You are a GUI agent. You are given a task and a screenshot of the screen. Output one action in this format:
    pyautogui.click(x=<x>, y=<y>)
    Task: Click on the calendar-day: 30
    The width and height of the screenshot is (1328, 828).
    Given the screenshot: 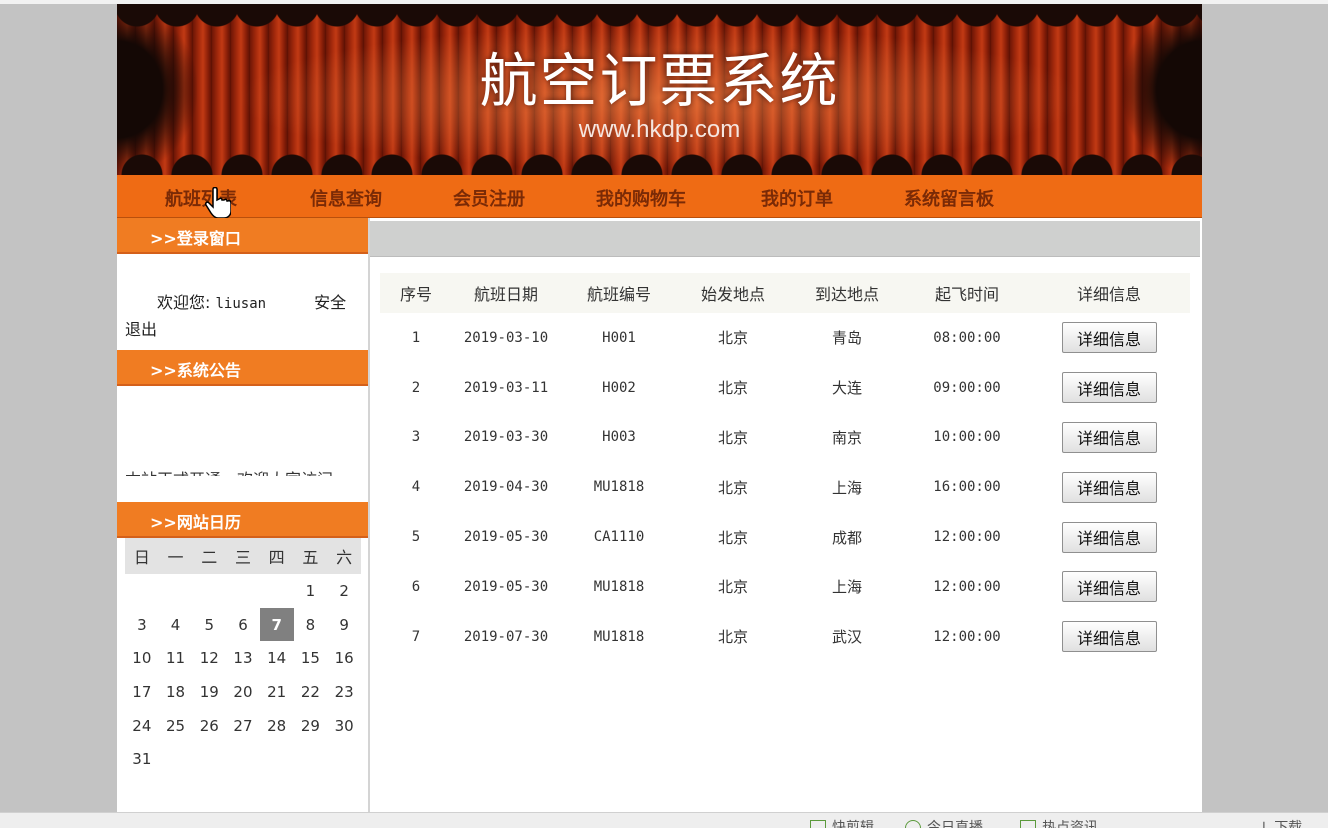 What is the action you would take?
    pyautogui.click(x=344, y=726)
    